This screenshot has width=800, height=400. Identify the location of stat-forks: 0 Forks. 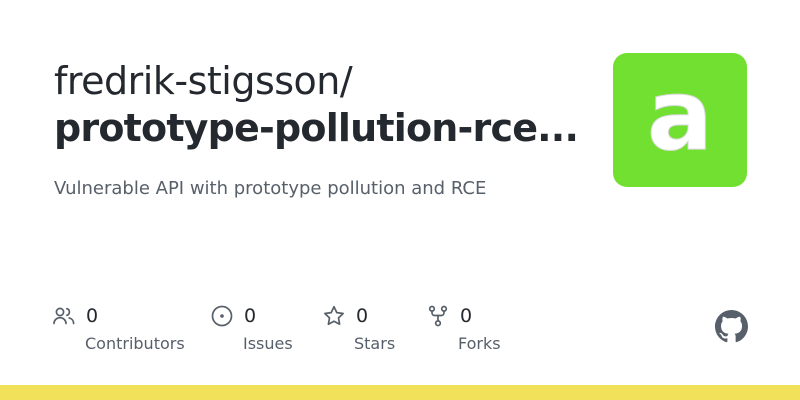
(463, 328).